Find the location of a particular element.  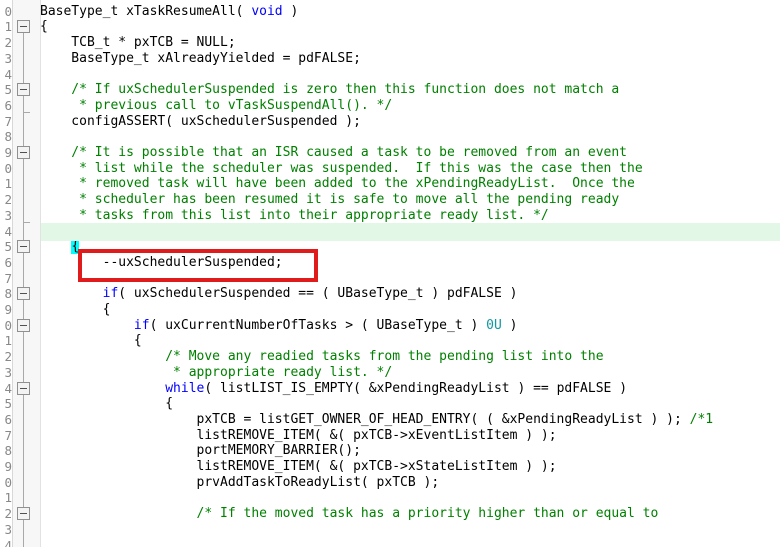

code-token: portMEMORY_BARRIER(); is located at coordinates (200, 451).